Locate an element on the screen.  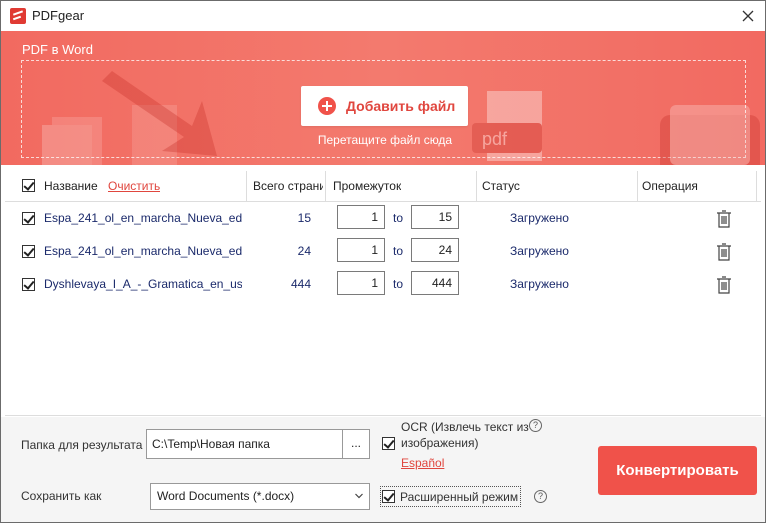
save-as-select: Word Documents (*.docx) is located at coordinates (260, 496).